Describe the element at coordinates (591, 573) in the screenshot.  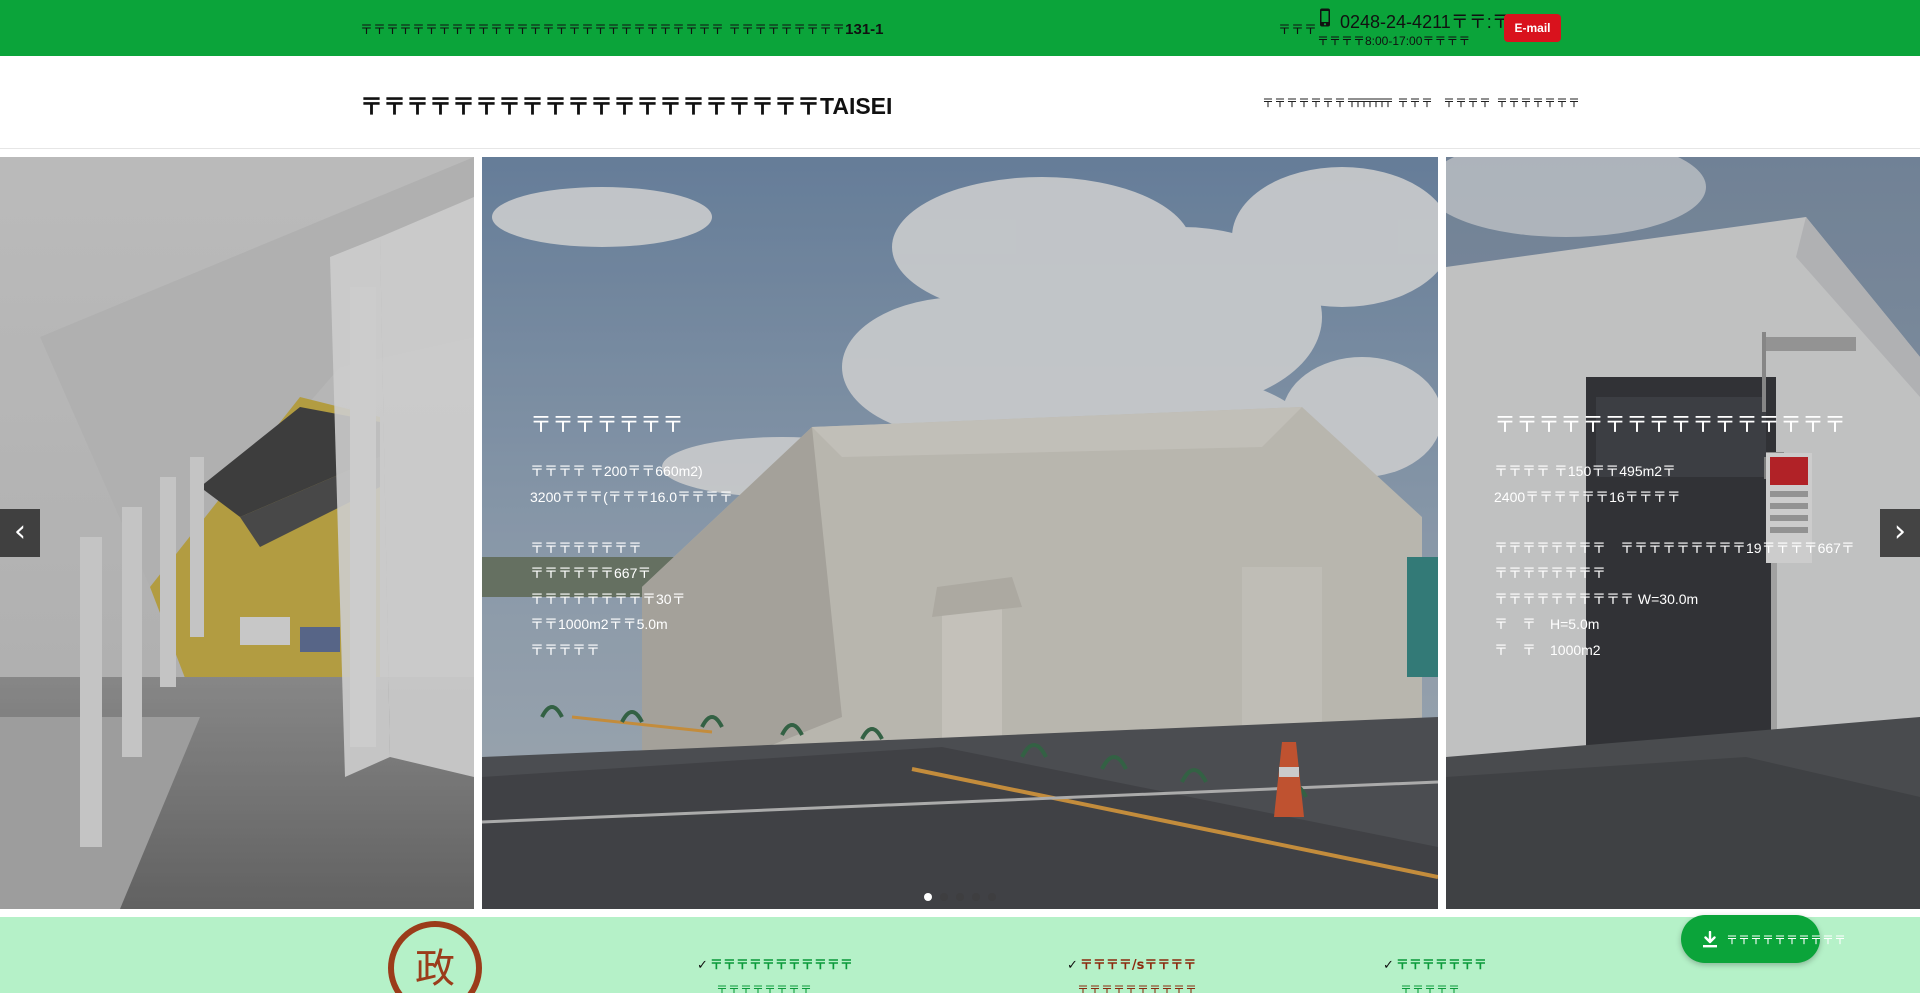
I see `slide-1-line: 〒〒〒〒〒〒667〒` at that location.